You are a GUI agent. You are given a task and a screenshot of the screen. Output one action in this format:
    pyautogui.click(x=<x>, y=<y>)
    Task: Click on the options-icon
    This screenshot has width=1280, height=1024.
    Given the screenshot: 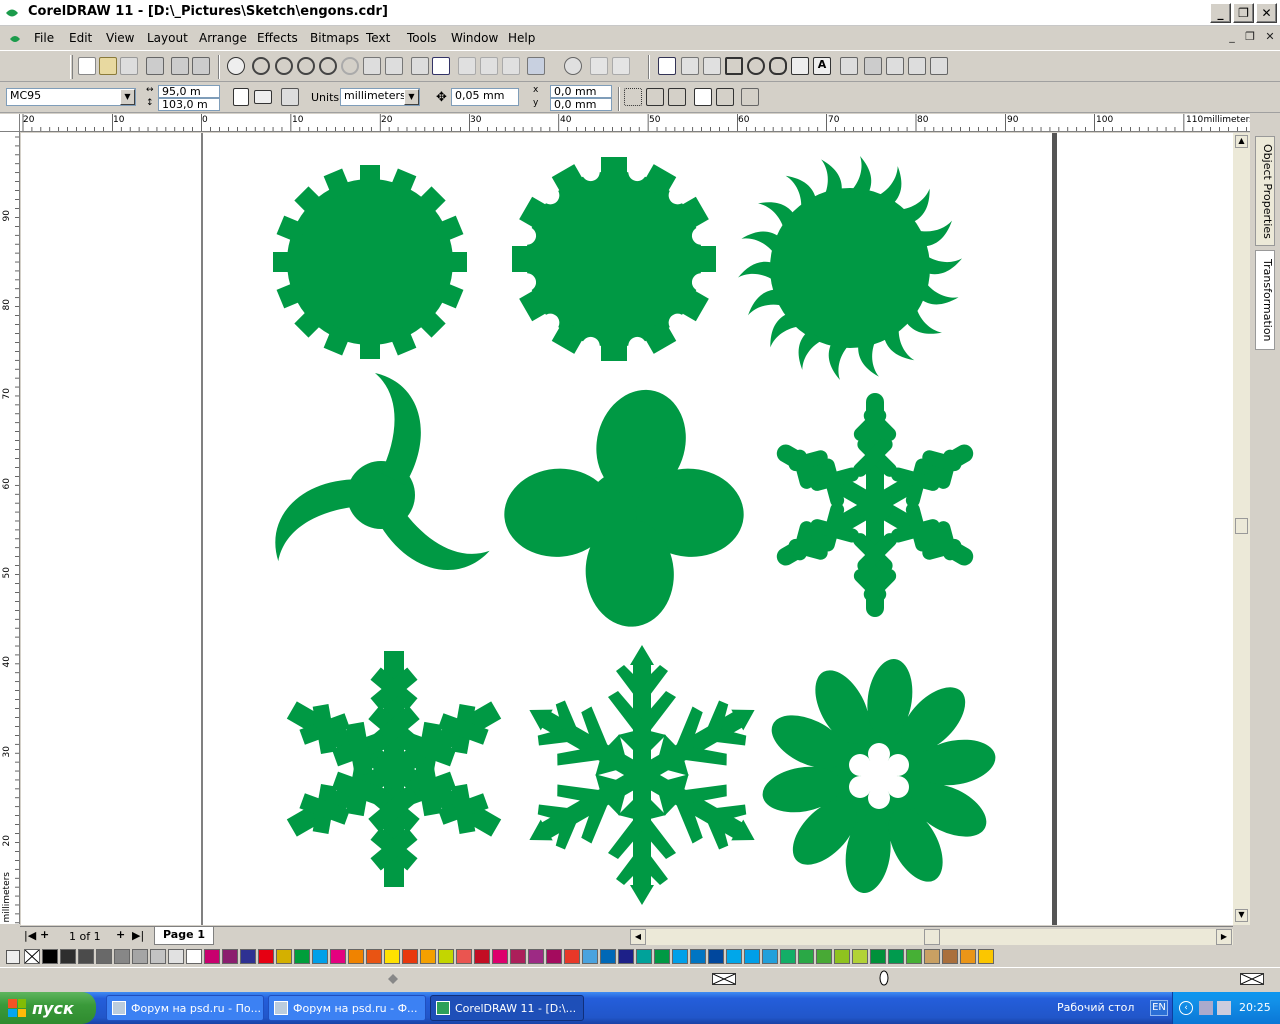 What is the action you would take?
    pyautogui.click(x=573, y=66)
    